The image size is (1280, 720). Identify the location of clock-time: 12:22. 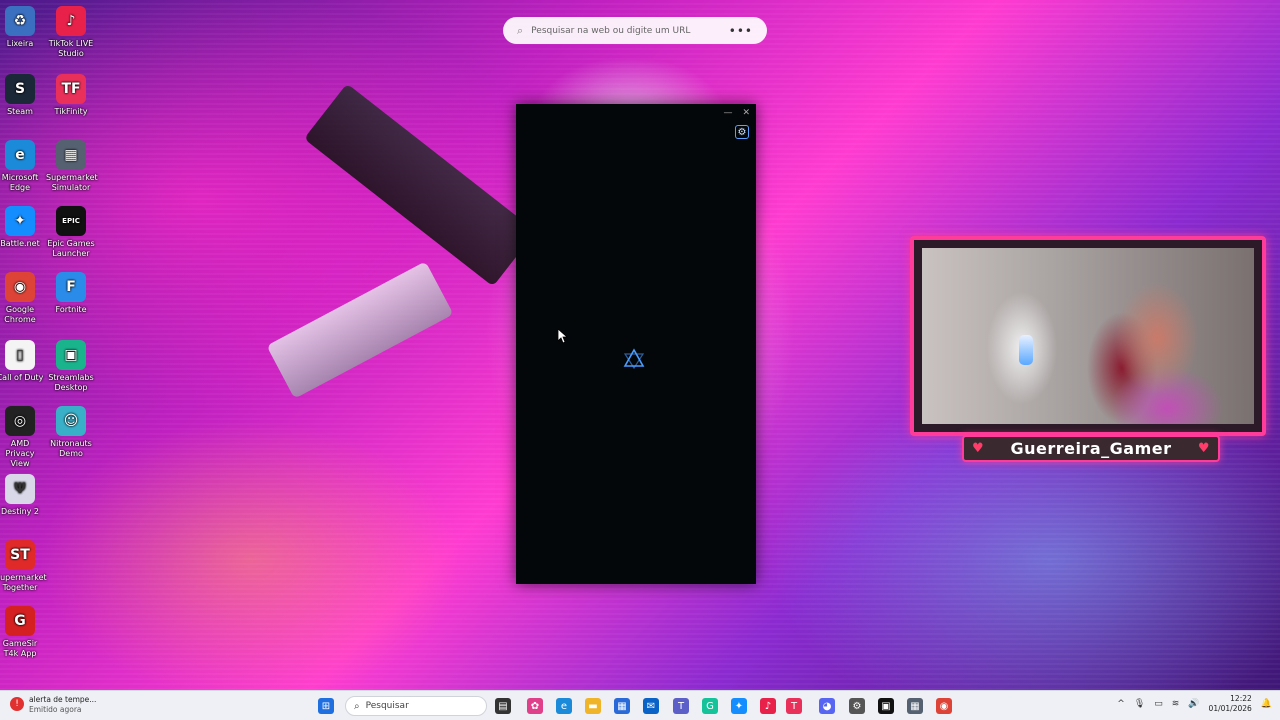
(1241, 698).